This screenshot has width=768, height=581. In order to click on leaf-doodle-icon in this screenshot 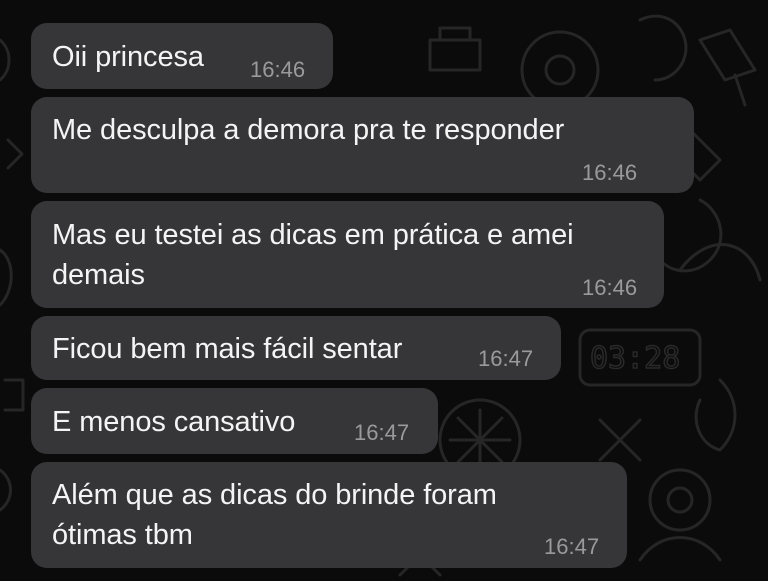, I will do `click(663, 48)`.